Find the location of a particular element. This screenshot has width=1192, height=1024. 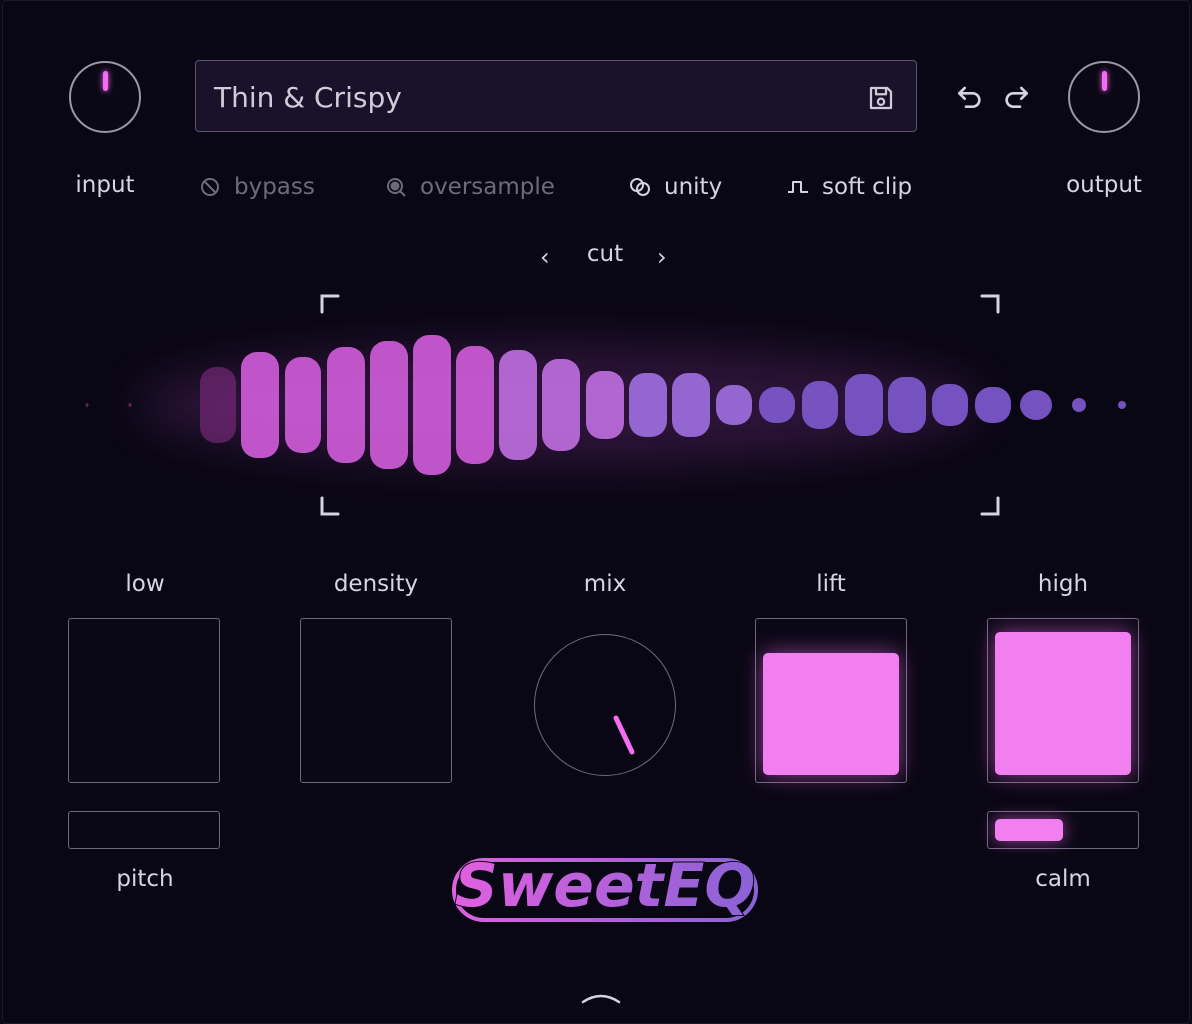

bypass-icon is located at coordinates (210, 187).